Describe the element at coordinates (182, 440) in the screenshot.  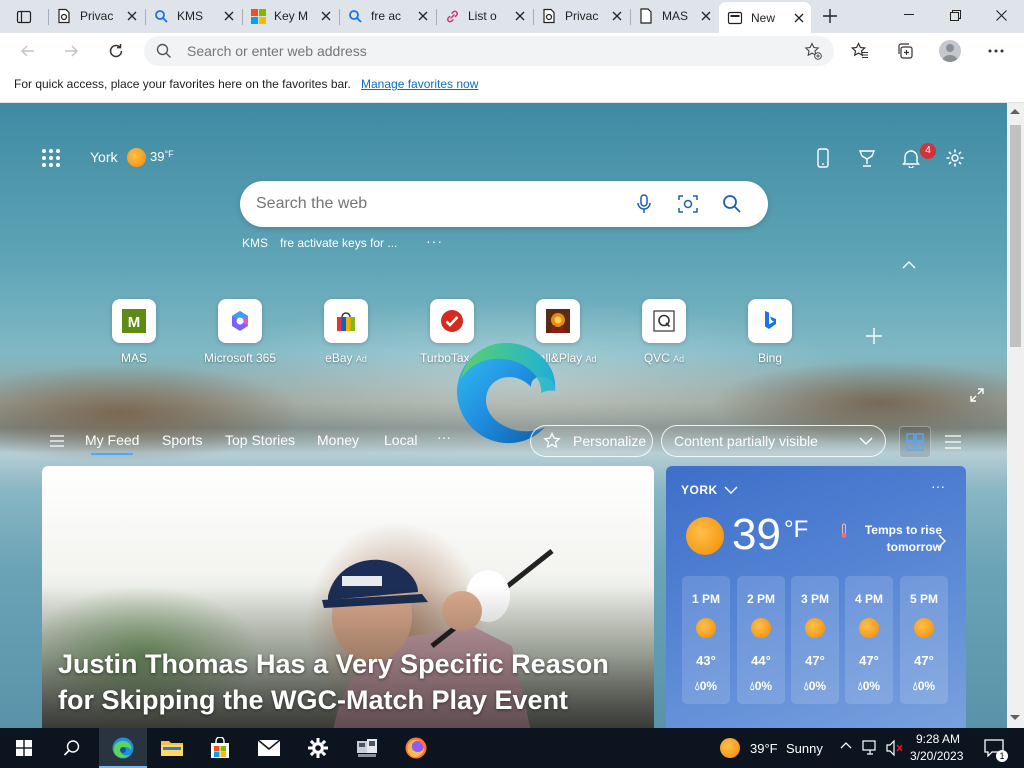
I see `feed-tab-sports: Sports` at that location.